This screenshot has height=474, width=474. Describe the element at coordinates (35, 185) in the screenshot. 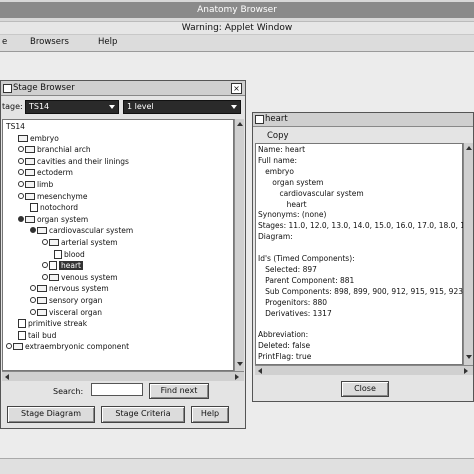

I see `tree-item: limb` at that location.